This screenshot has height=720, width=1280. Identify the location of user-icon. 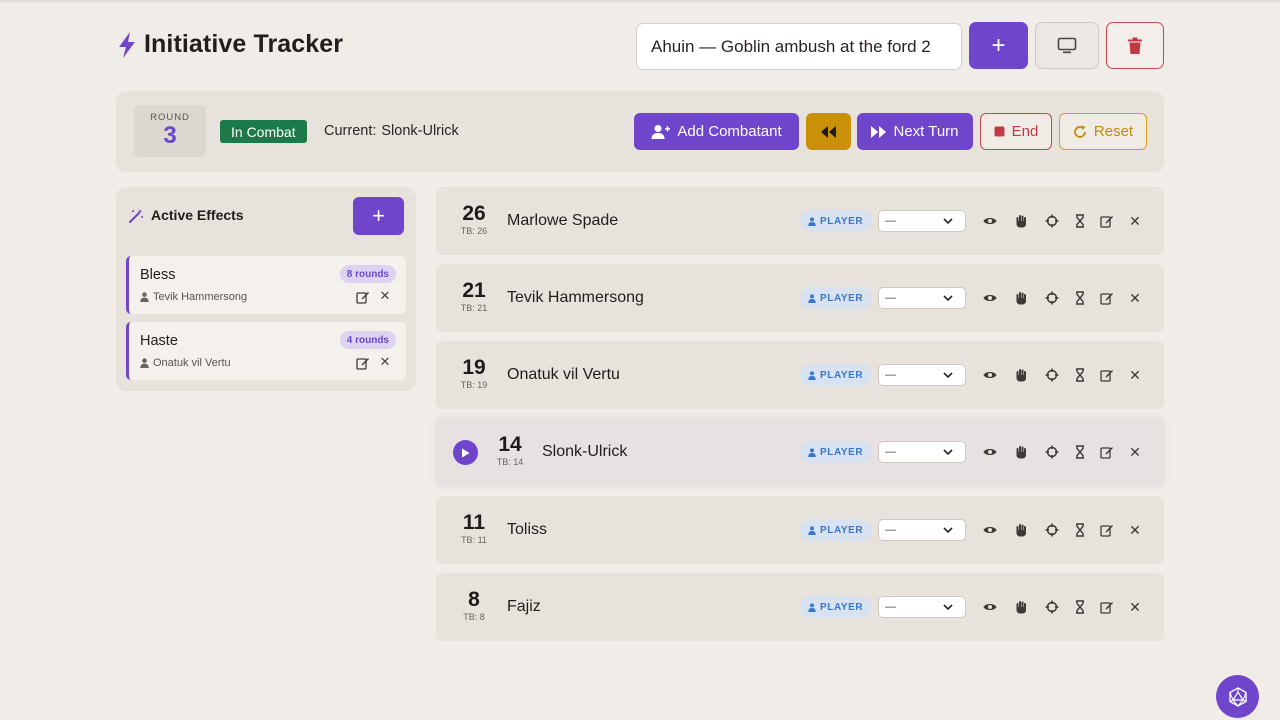
(812, 607).